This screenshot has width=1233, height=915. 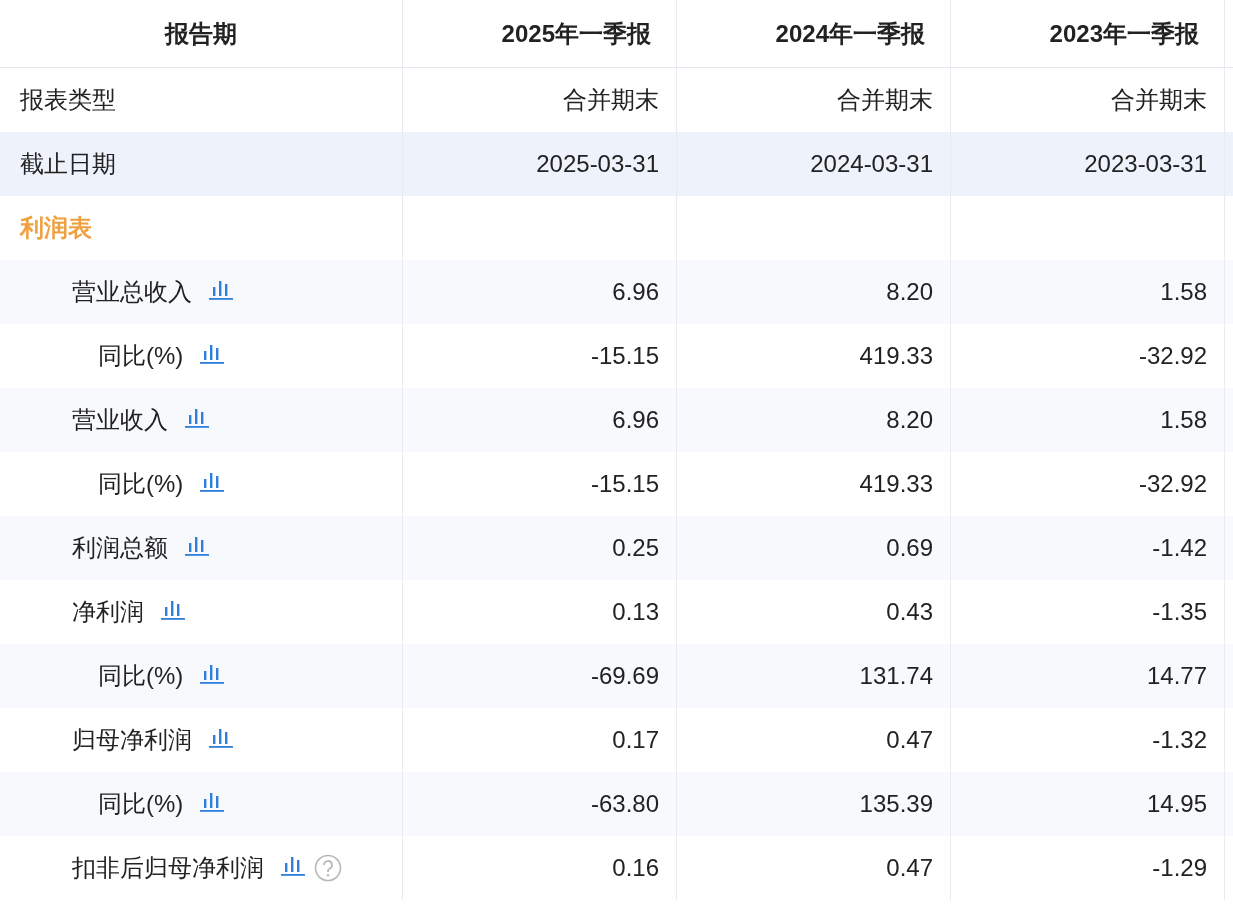 I want to click on table-cell: 14.77, so click(x=1176, y=676).